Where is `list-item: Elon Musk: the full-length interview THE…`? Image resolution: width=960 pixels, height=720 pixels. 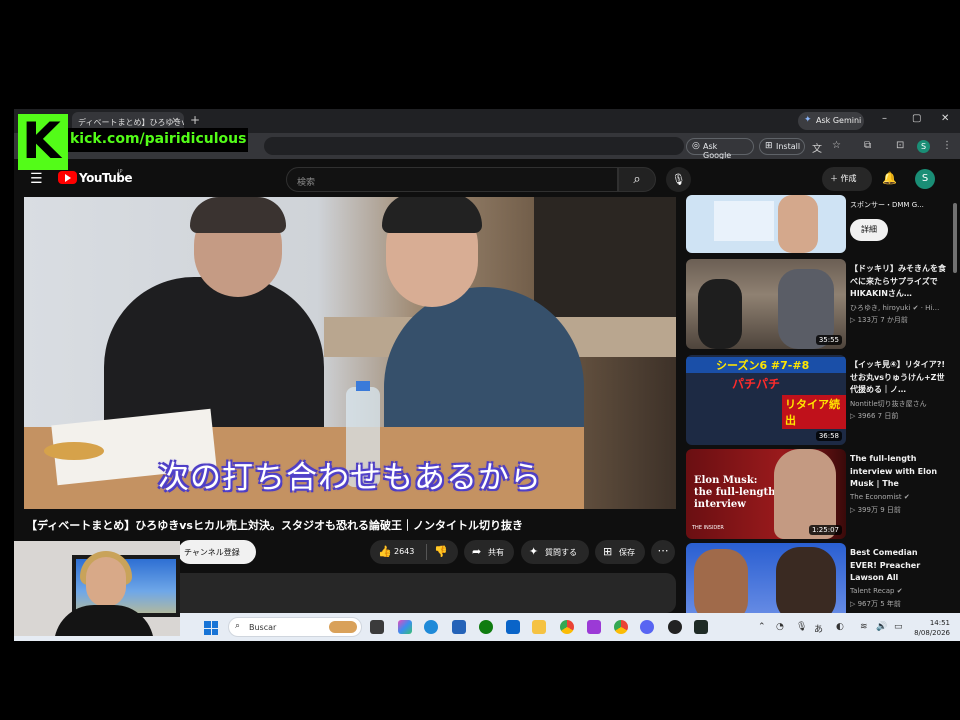 list-item: Elon Musk: the full-length interview THE… is located at coordinates (817, 495).